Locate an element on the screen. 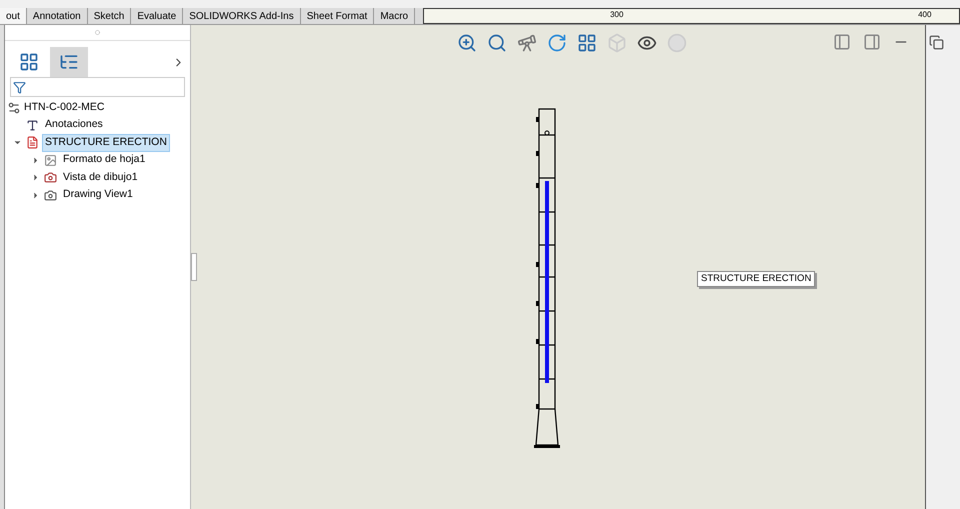  tree-item: Vista de dibujo1 is located at coordinates (100, 177).